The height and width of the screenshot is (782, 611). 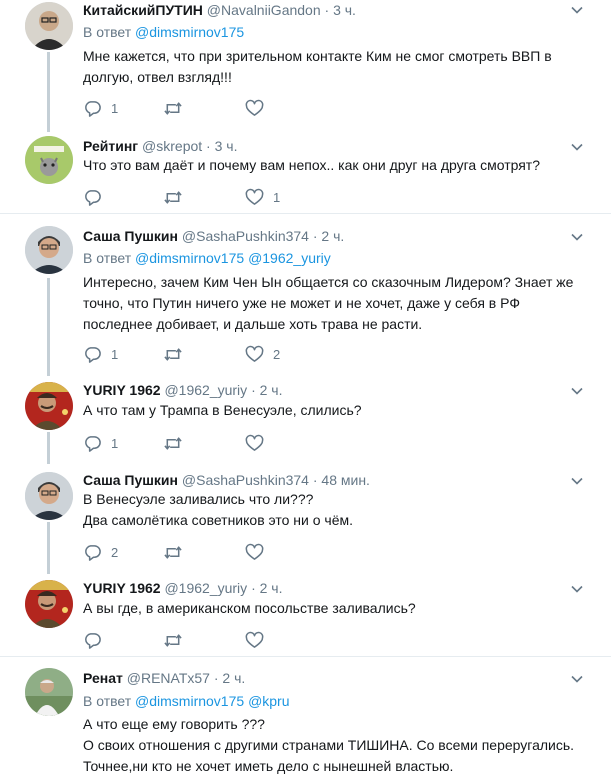 I want to click on tweet-text-line: А что еще ему говорить ???, so click(x=174, y=724).